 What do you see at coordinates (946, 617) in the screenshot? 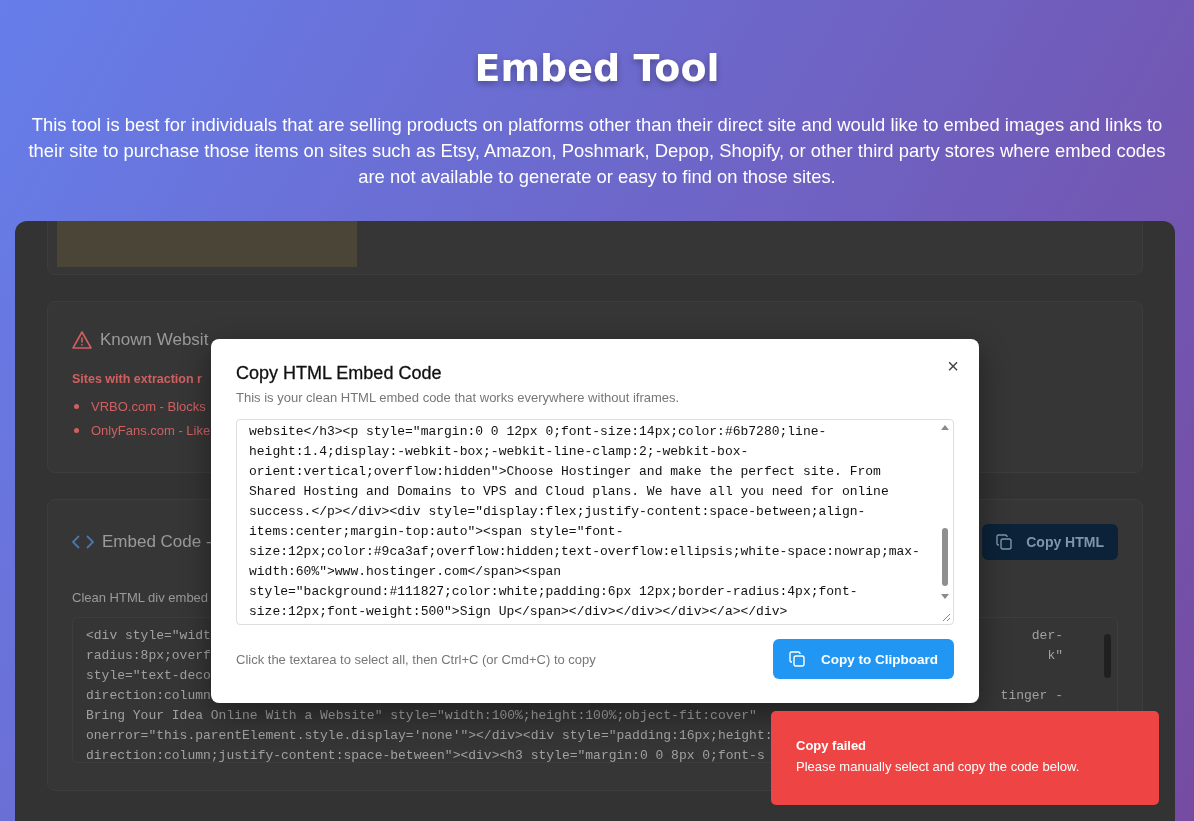
I see `resize-grip-icon` at bounding box center [946, 617].